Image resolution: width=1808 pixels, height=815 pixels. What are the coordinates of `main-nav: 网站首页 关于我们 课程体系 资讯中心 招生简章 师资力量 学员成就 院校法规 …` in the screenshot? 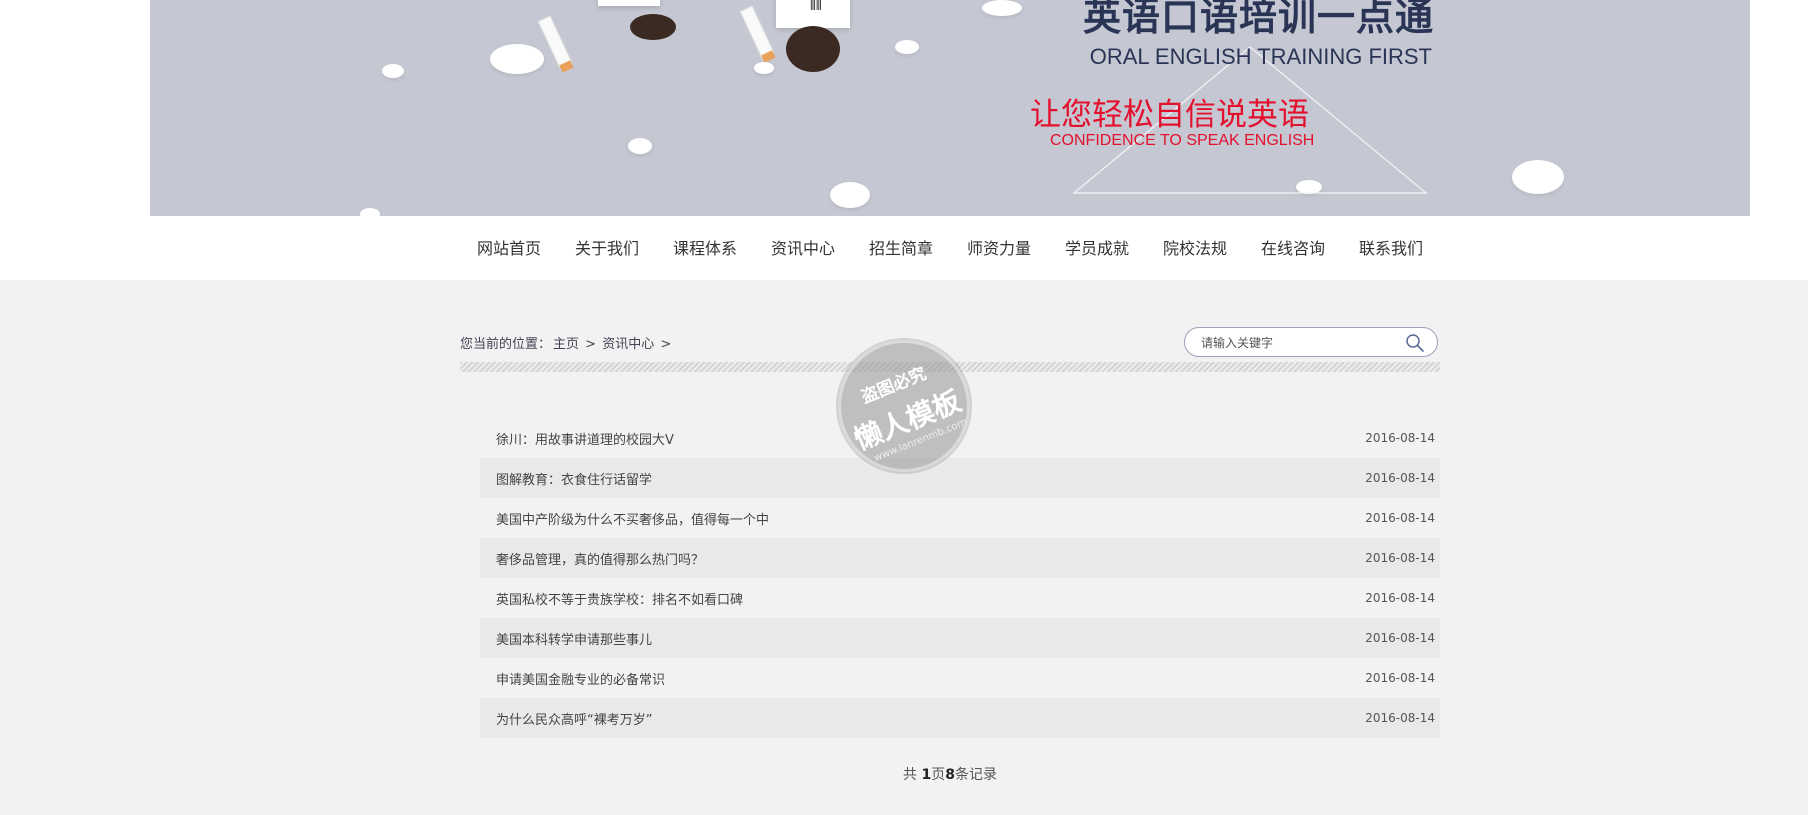 It's located at (904, 248).